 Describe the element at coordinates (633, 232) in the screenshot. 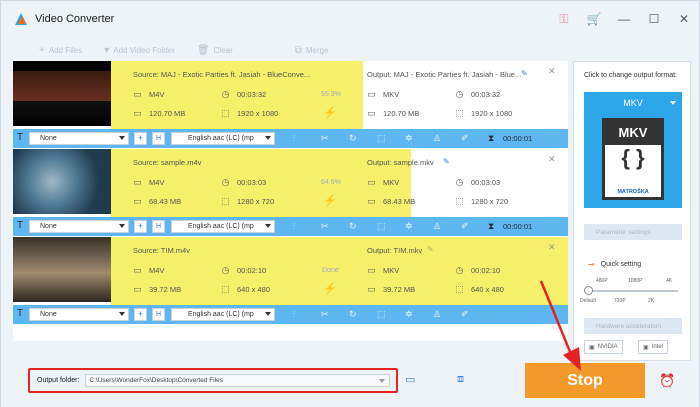

I see `parameter-settings-button: Parameter settings` at that location.